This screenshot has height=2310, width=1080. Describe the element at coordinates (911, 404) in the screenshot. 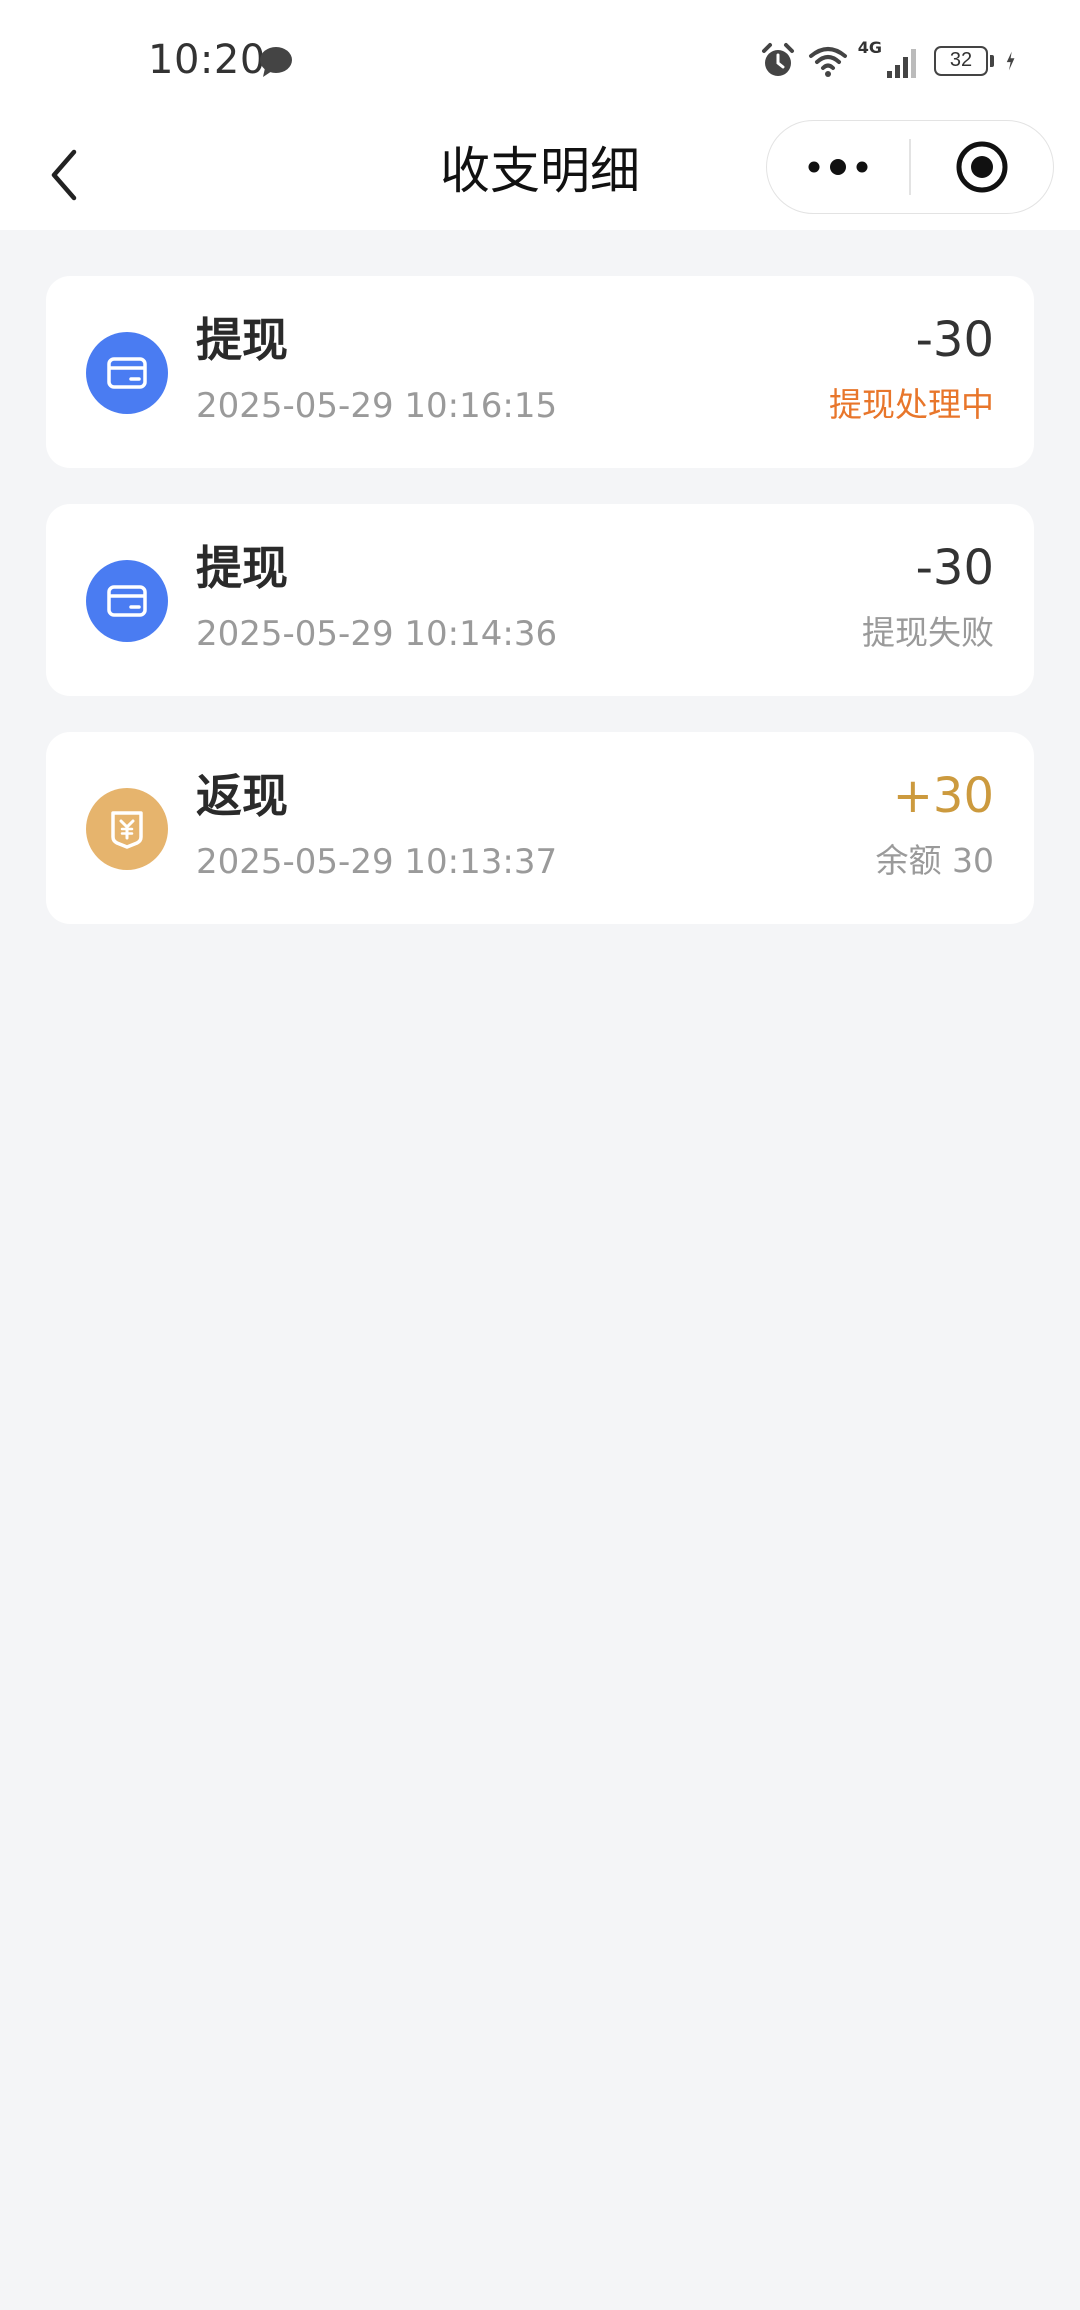

I see `record-status: 提现处理中` at that location.